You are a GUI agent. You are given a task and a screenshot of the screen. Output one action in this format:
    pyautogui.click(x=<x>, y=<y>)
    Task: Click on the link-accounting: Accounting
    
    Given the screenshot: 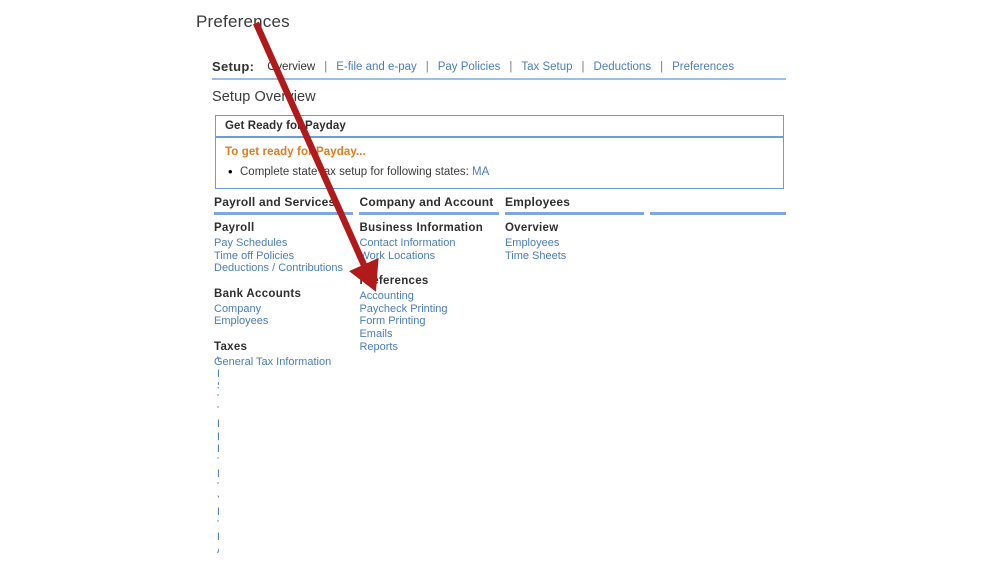 What is the action you would take?
    pyautogui.click(x=428, y=296)
    